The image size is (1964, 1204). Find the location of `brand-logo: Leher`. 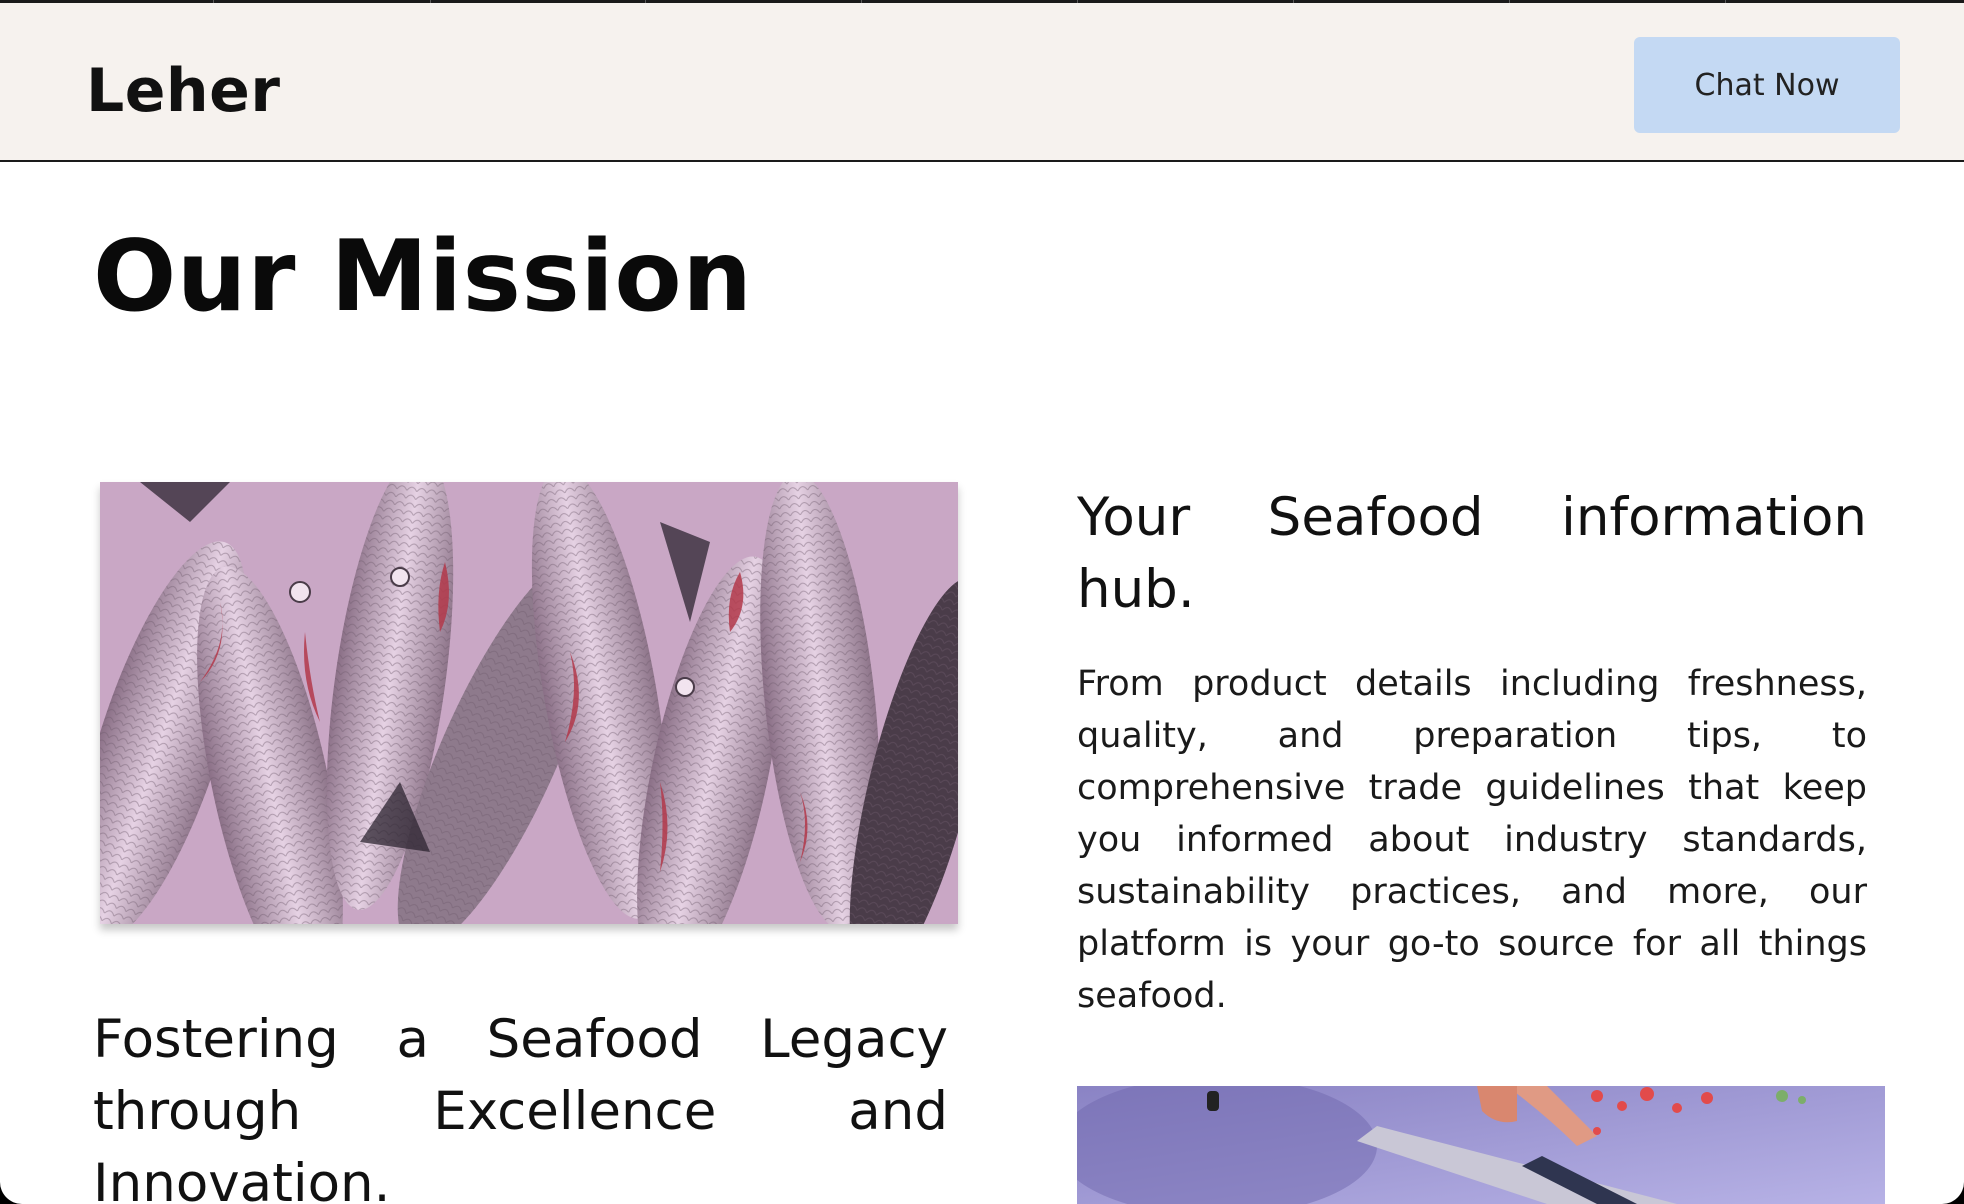

brand-logo: Leher is located at coordinates (183, 91).